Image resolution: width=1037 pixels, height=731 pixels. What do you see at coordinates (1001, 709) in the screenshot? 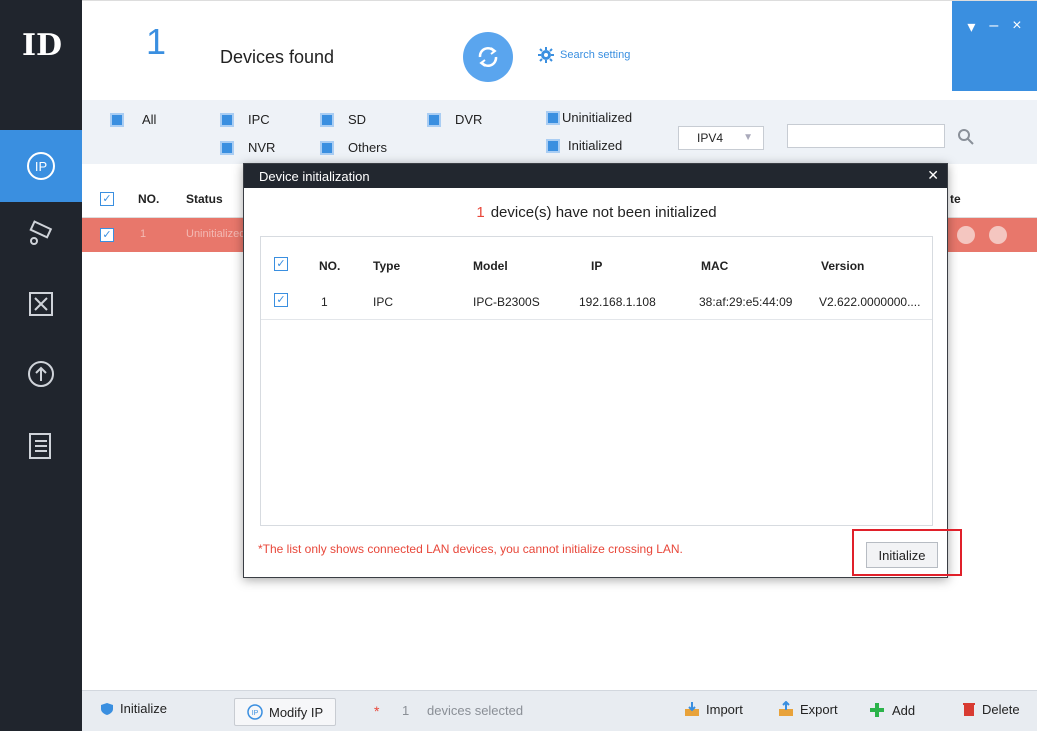
I see `delete-label: Delete` at bounding box center [1001, 709].